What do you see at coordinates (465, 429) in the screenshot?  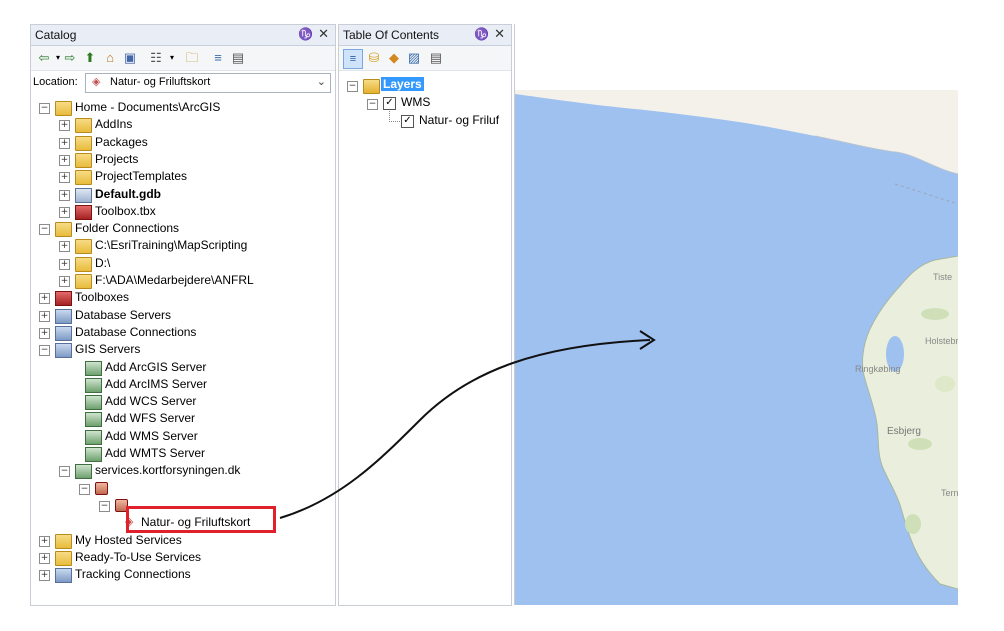 I see `arrow-curve` at bounding box center [465, 429].